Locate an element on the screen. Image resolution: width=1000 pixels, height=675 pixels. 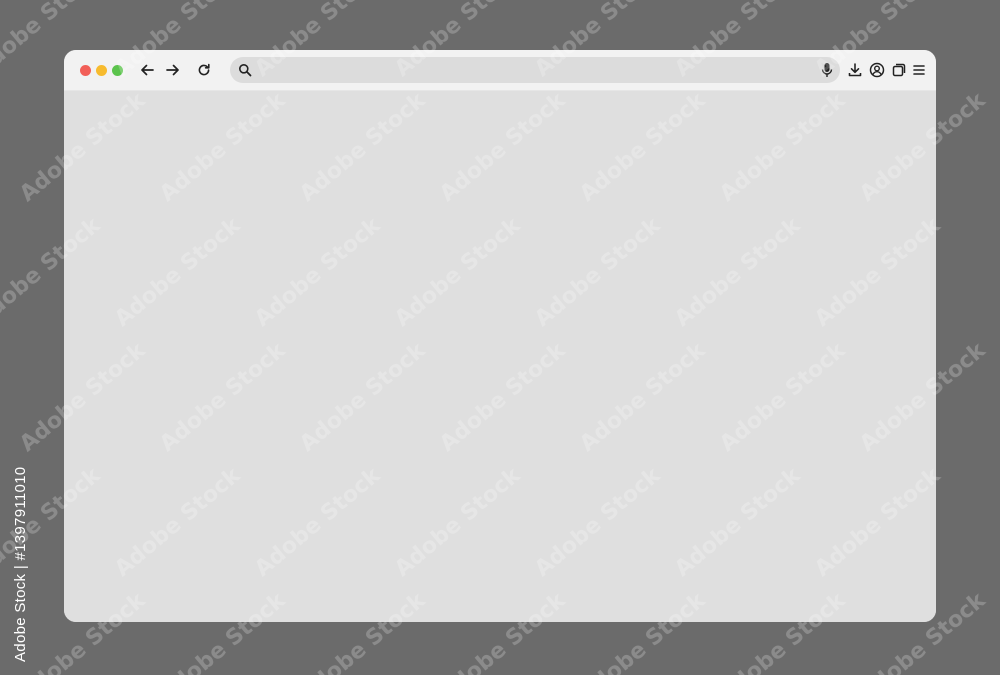
microphone-icon is located at coordinates (827, 70).